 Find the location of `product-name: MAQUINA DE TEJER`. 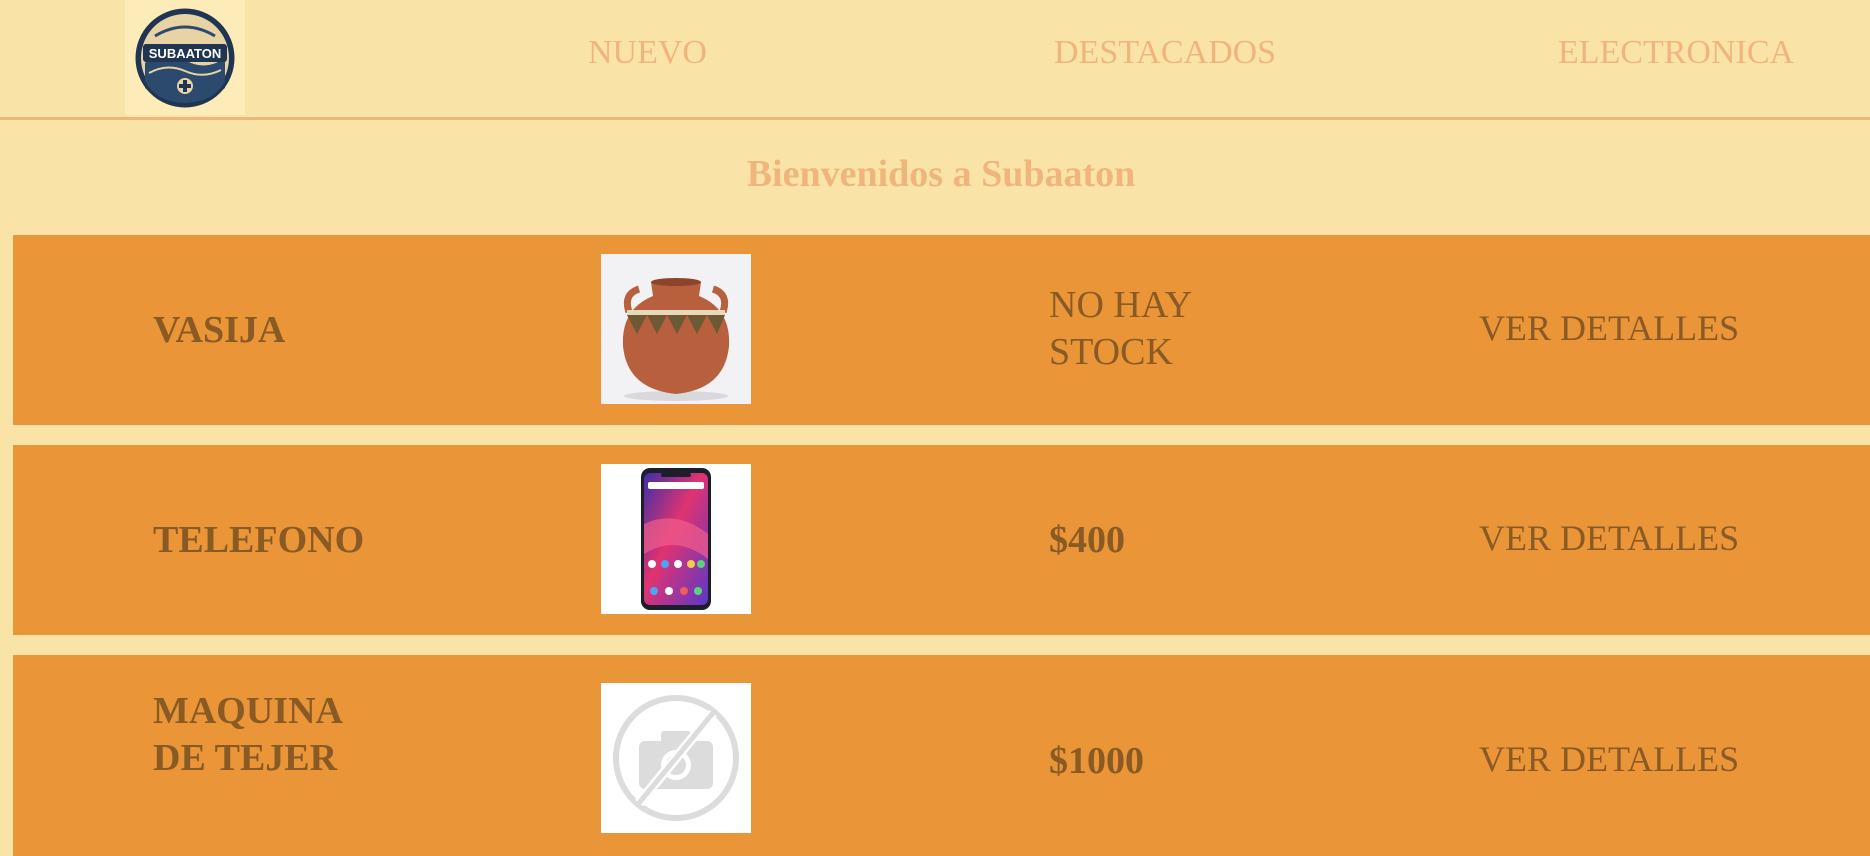

product-name: MAQUINA DE TEJER is located at coordinates (247, 734).